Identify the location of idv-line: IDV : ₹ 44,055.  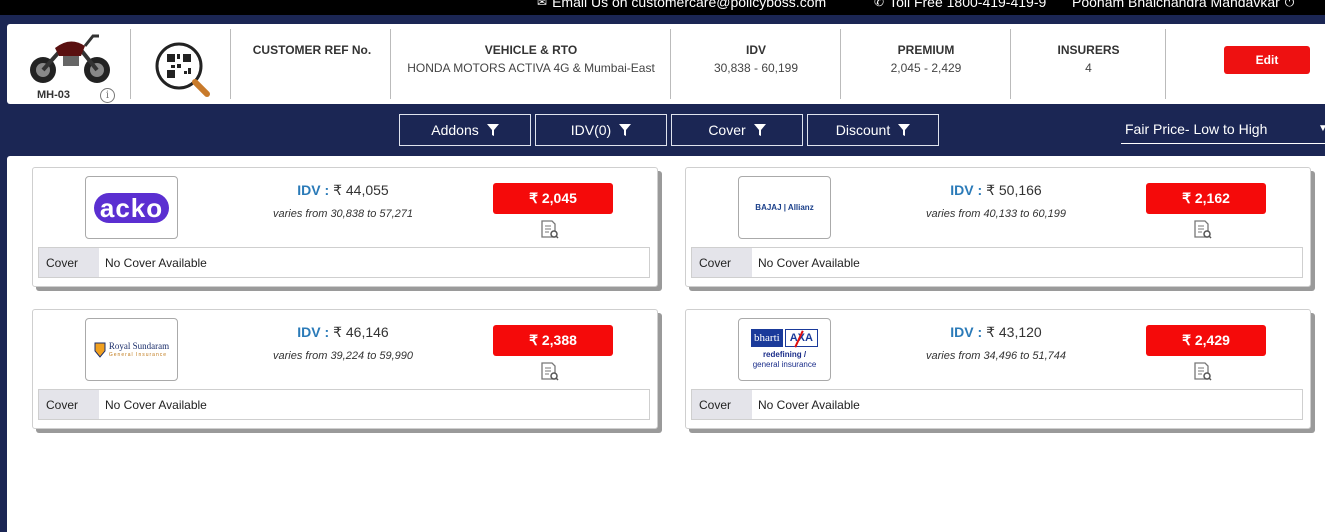
(343, 190).